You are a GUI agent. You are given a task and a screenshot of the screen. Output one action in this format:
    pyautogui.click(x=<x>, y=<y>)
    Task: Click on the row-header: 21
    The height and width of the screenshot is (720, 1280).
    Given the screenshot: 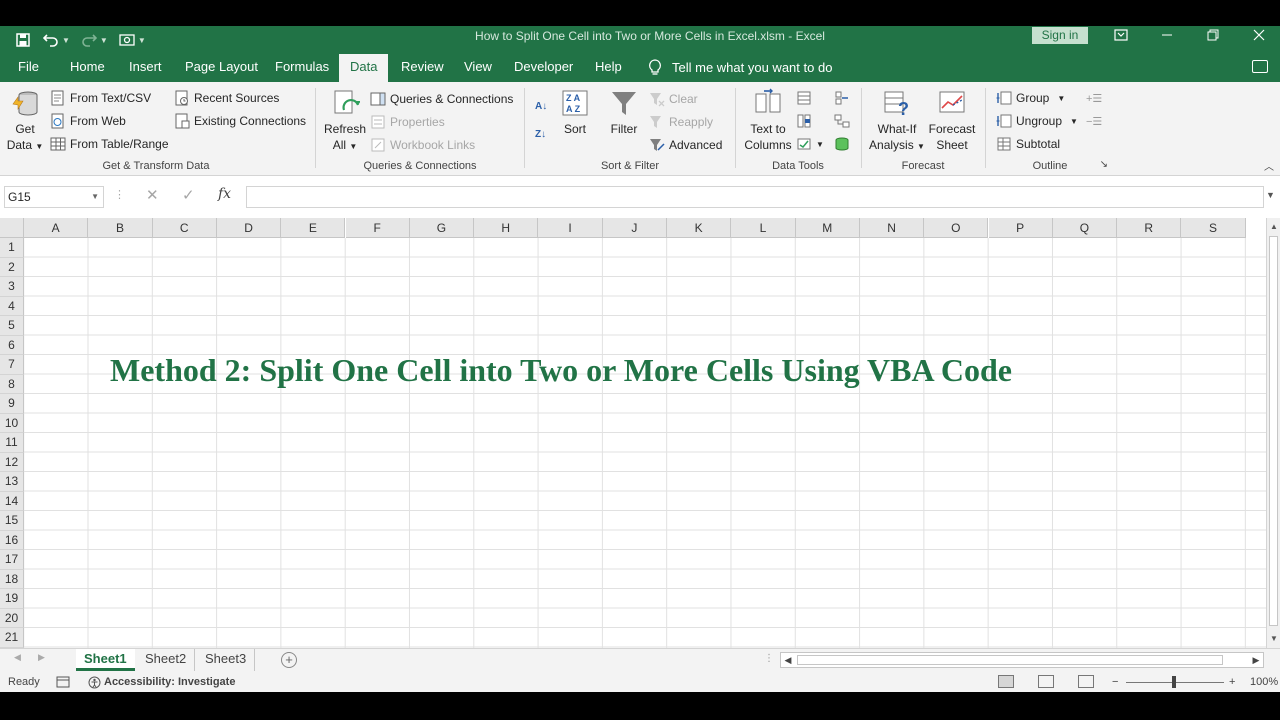 What is the action you would take?
    pyautogui.click(x=12, y=638)
    